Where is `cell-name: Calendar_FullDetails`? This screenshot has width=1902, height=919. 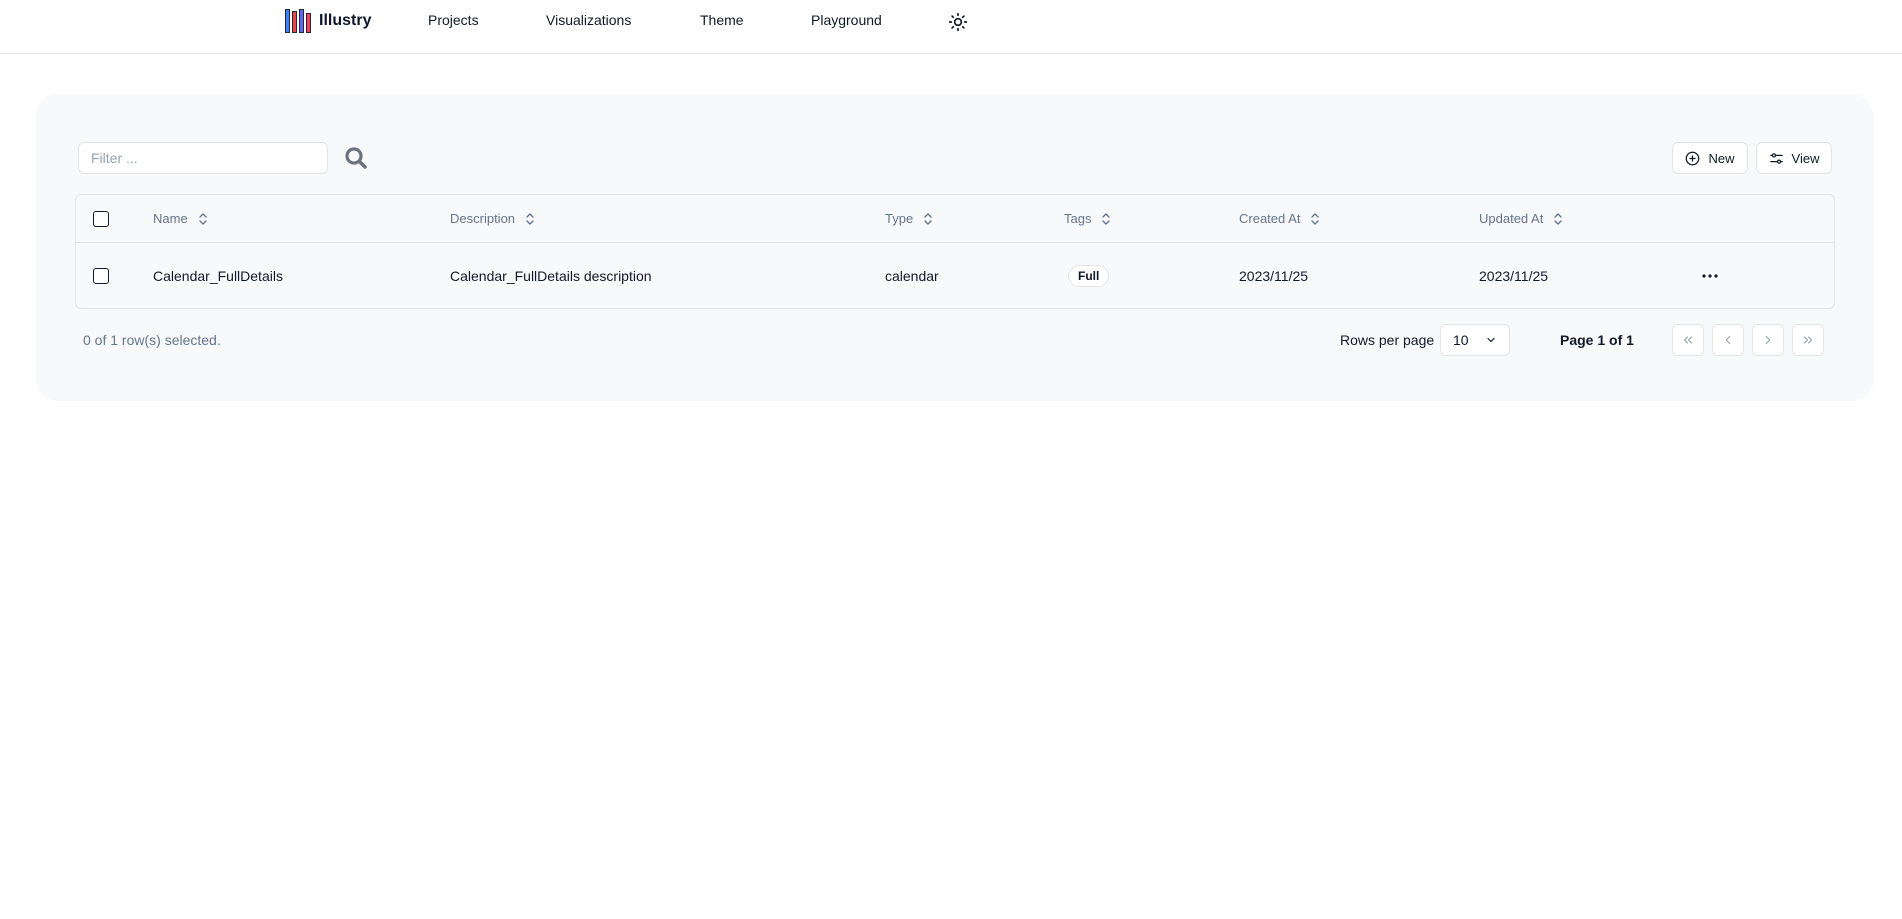 cell-name: Calendar_FullDetails is located at coordinates (218, 276).